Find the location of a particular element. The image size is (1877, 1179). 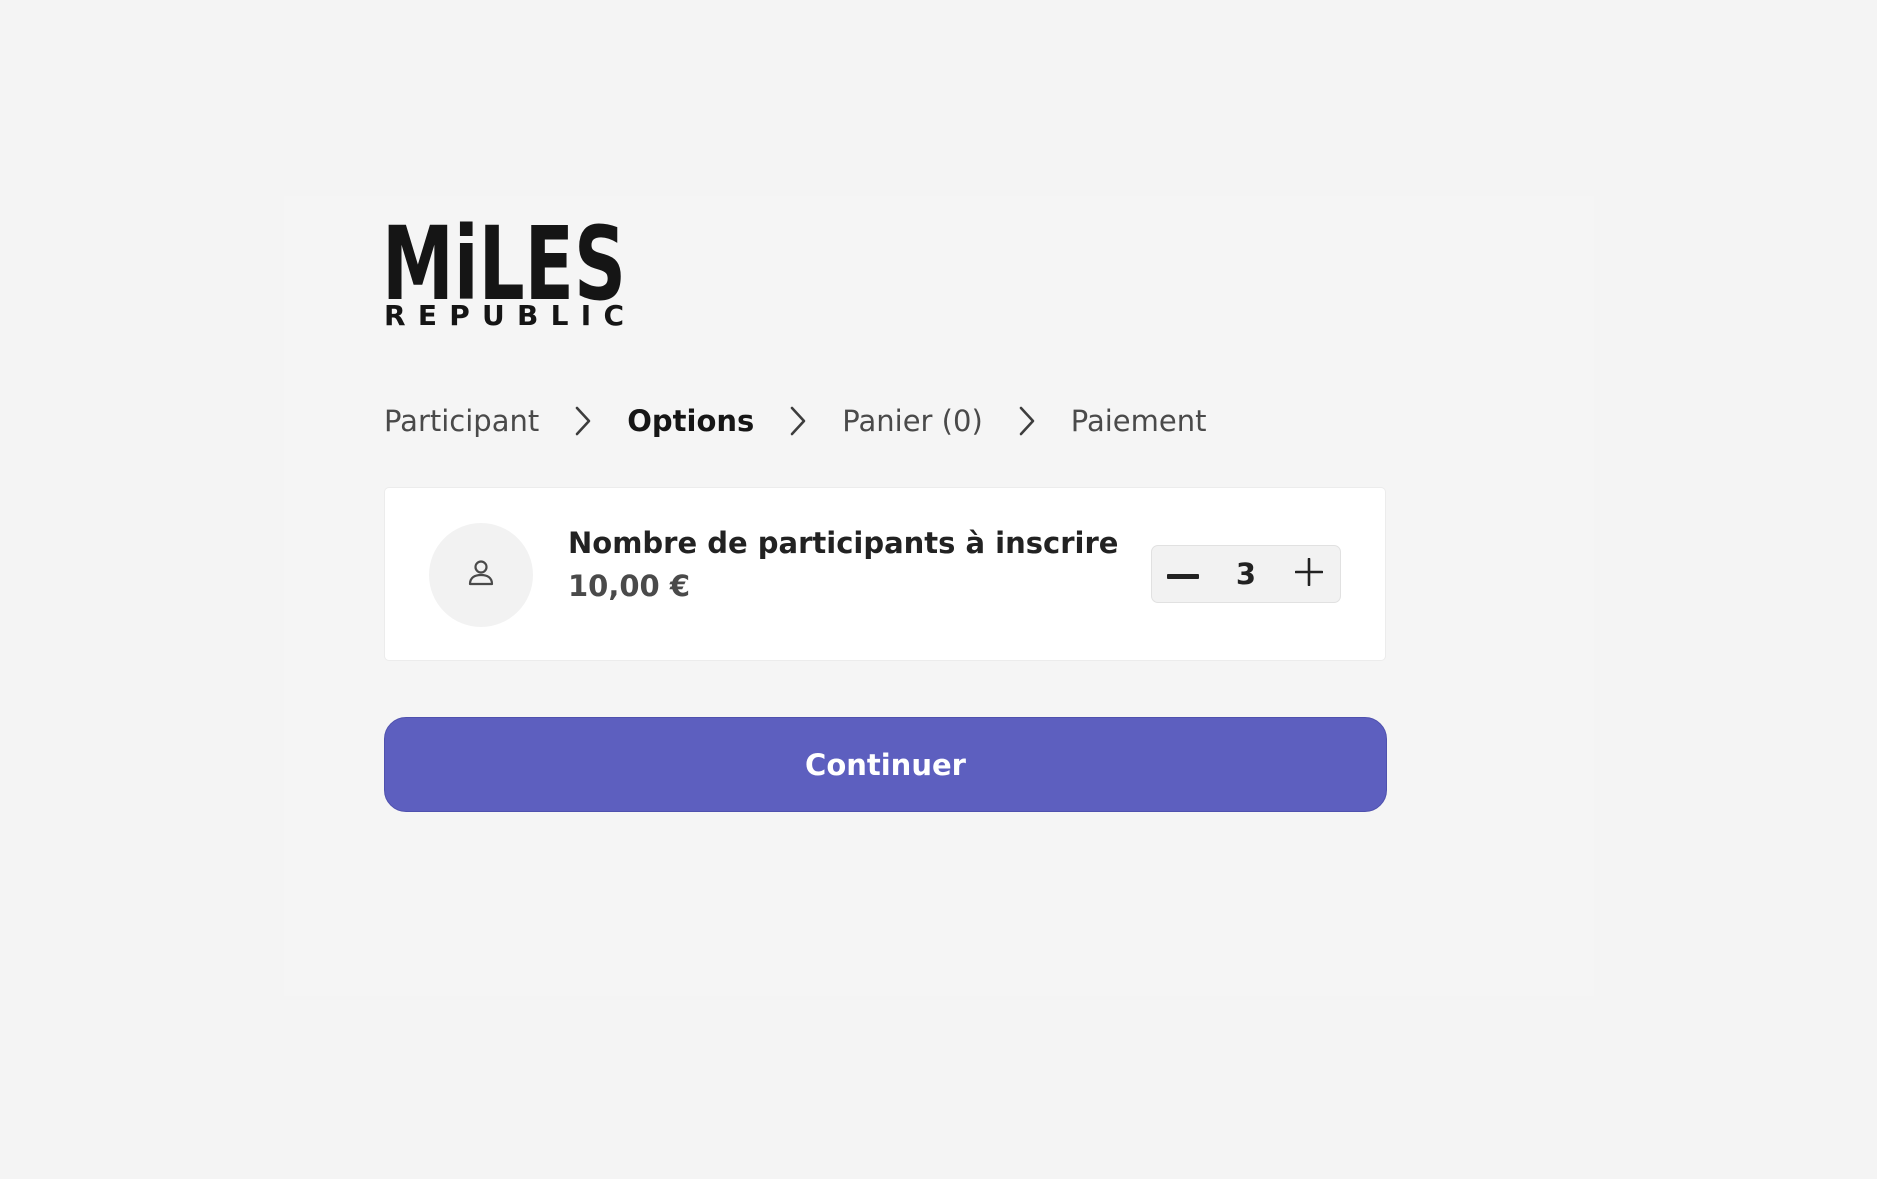

step-cart: Panier (0) is located at coordinates (912, 421).